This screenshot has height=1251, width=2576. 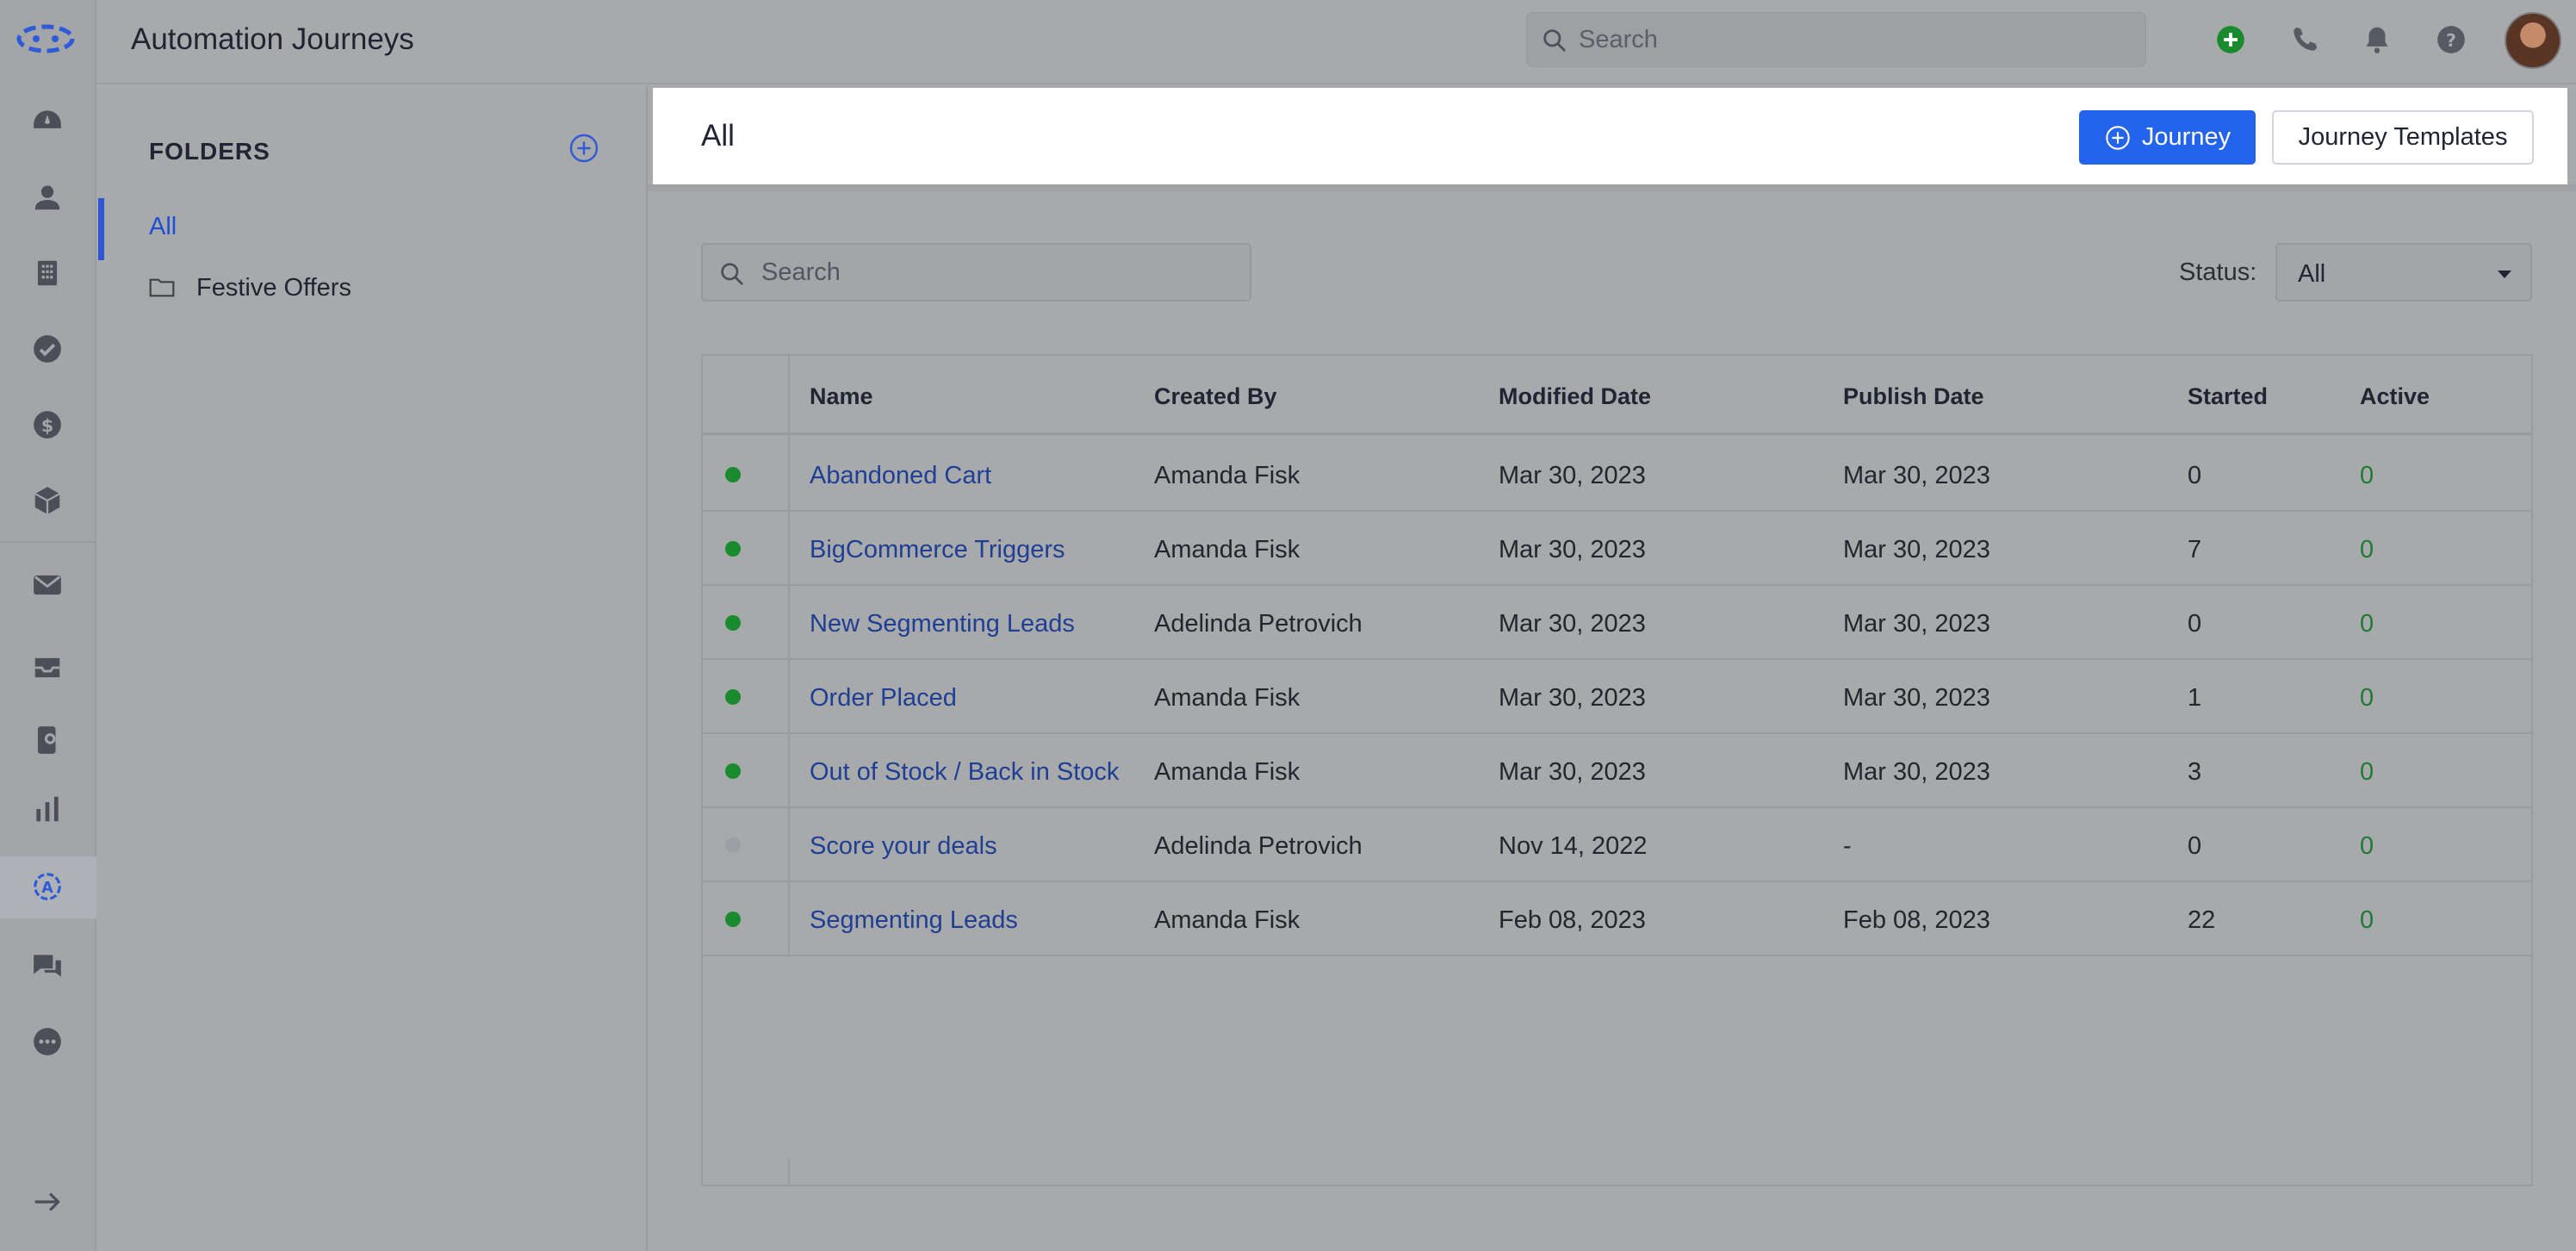 What do you see at coordinates (2118, 137) in the screenshot?
I see `plus-circle-icon` at bounding box center [2118, 137].